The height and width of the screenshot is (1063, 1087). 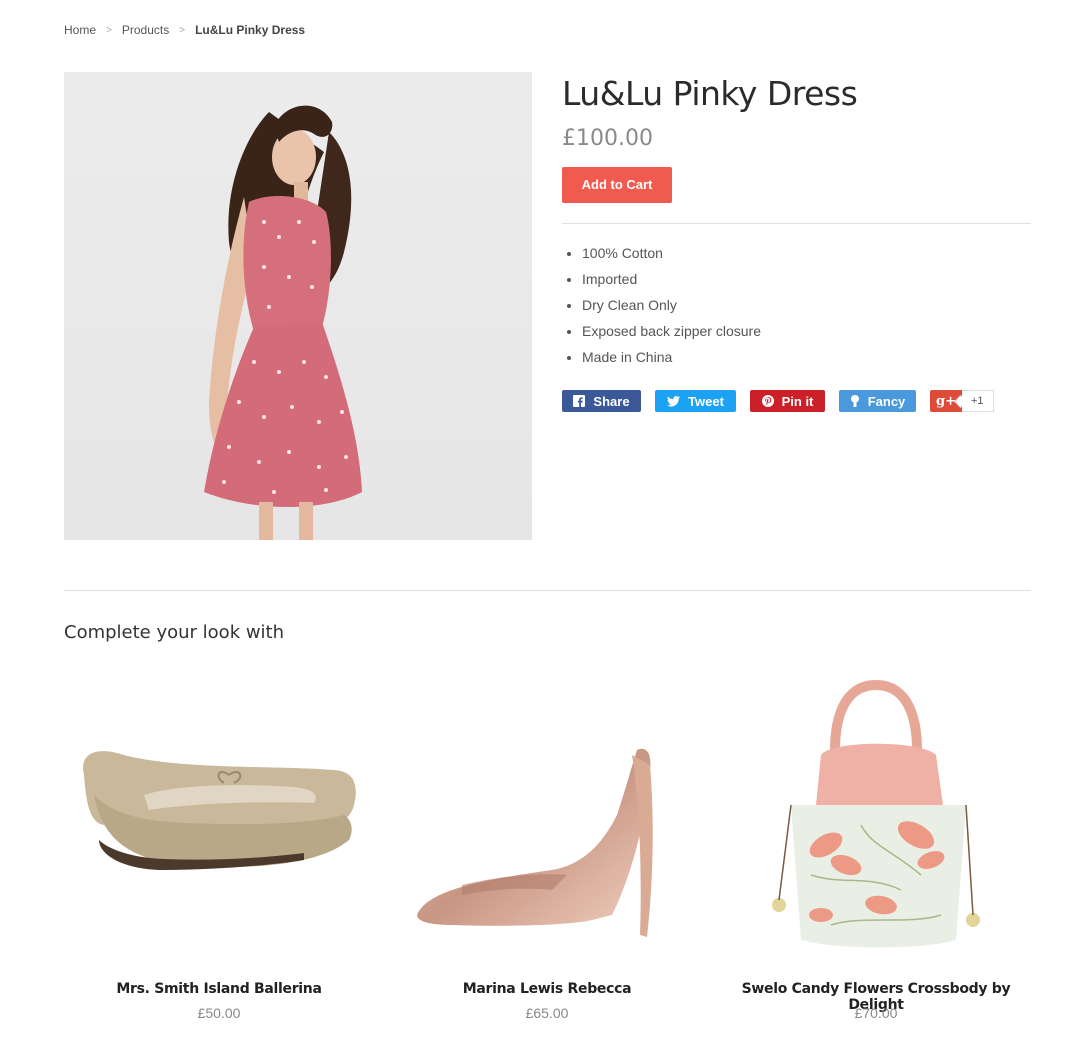 I want to click on feature-item: Dry Clean Only, so click(x=806, y=305).